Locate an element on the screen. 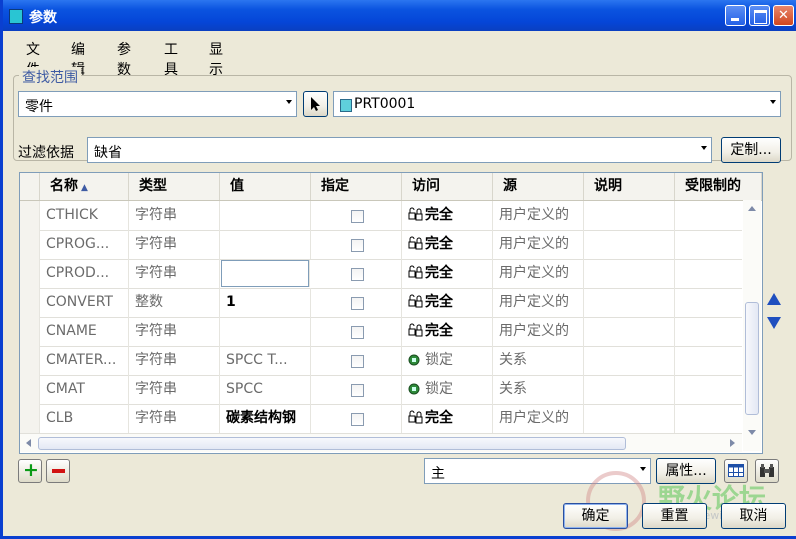 This screenshot has width=796, height=539. column-header-value: 值 is located at coordinates (265, 186).